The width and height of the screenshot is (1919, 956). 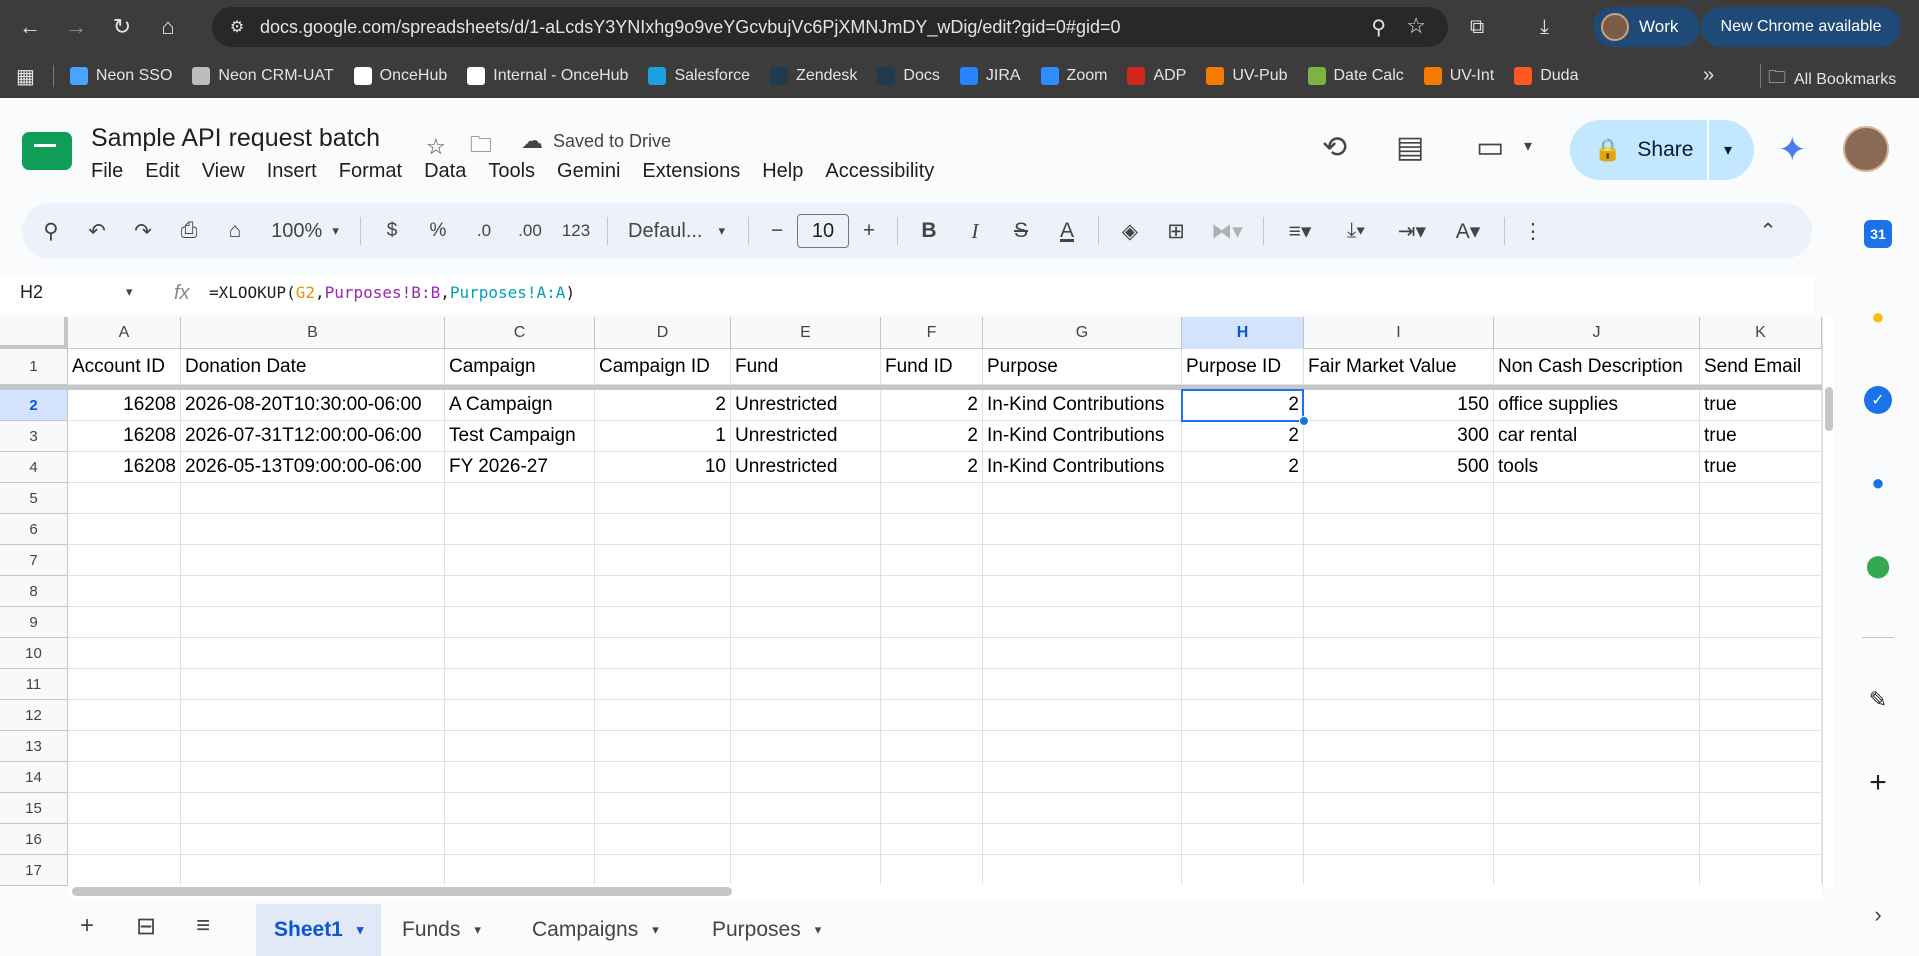 I want to click on bookmark-item: Zendesk, so click(x=813, y=76).